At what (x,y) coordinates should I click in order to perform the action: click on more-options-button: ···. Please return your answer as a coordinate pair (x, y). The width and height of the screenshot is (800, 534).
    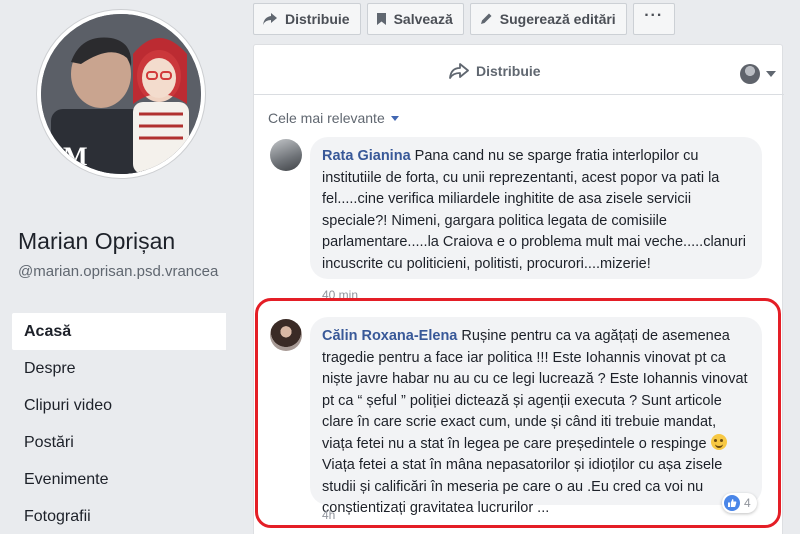
    Looking at the image, I should click on (653, 19).